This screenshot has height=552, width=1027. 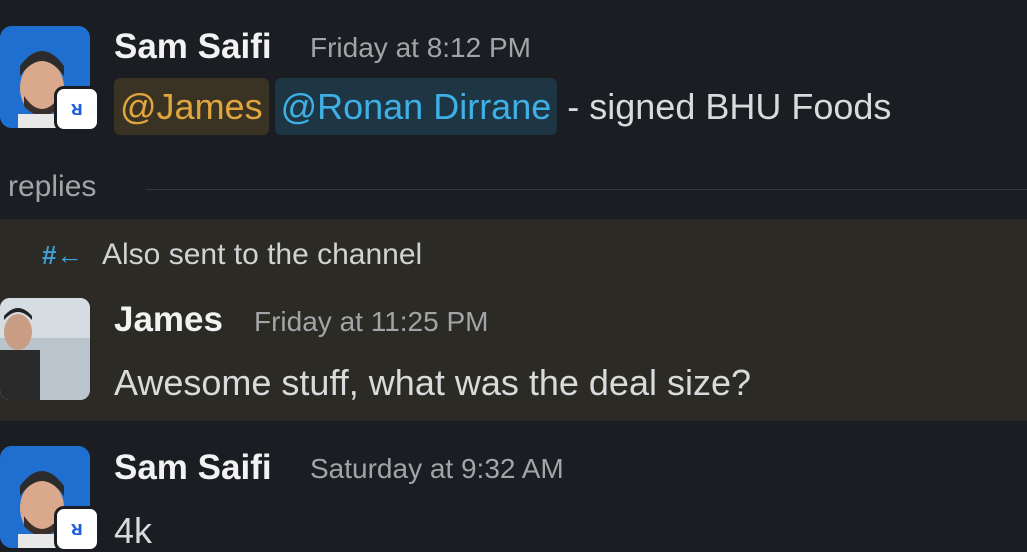 I want to click on timestamp: Friday at 8:12 PM, so click(x=420, y=48).